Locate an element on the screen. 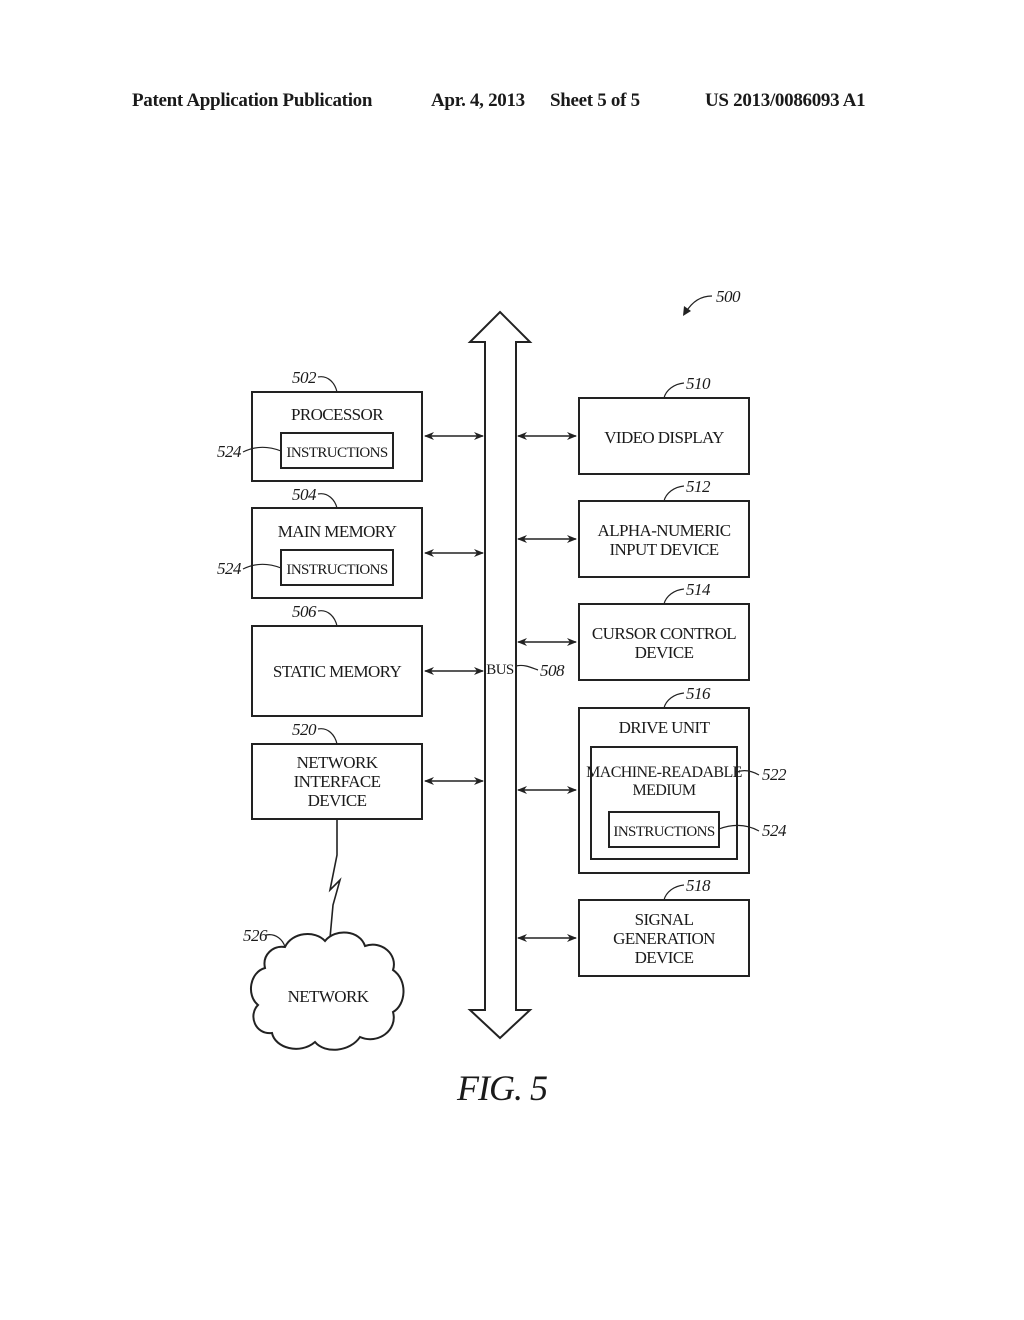 The height and width of the screenshot is (1320, 1024). network-interface-line-2: INTERFACE is located at coordinates (337, 781).